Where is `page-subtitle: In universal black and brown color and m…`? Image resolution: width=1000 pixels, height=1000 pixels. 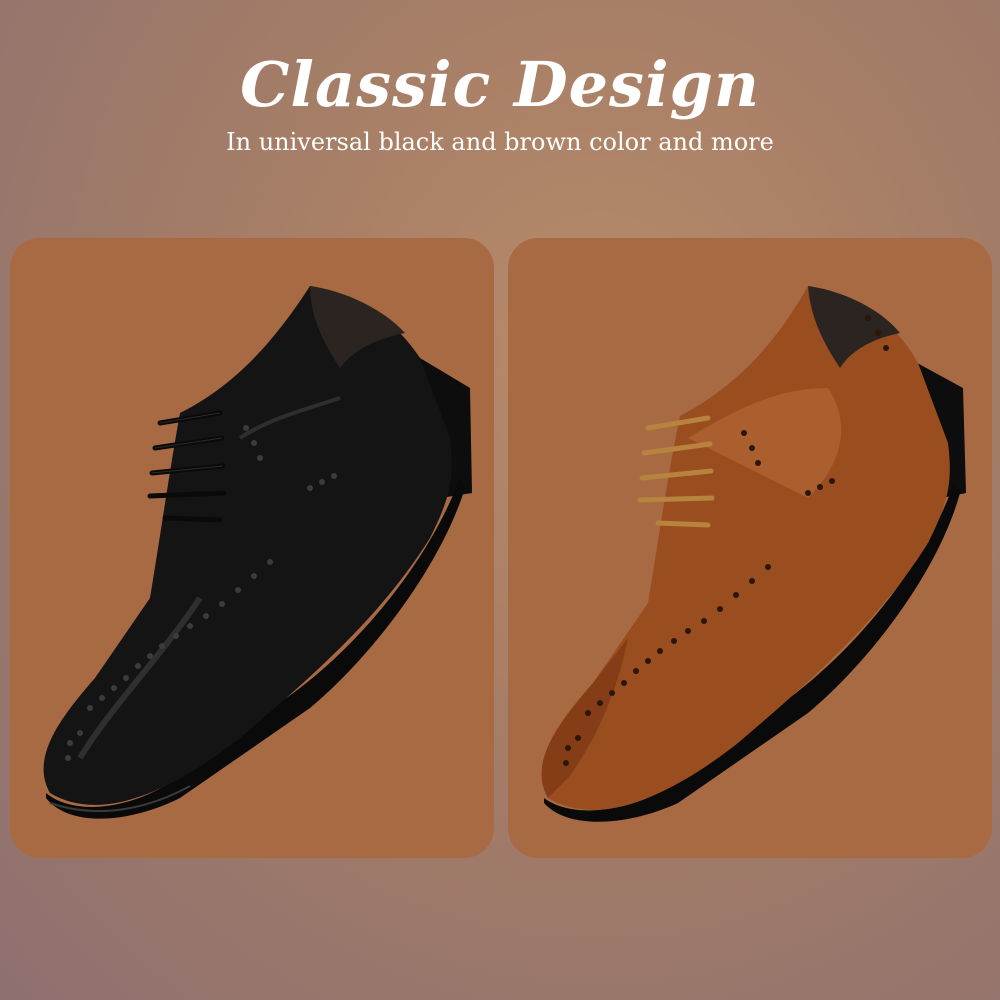
page-subtitle: In universal black and brown color and m… is located at coordinates (500, 142).